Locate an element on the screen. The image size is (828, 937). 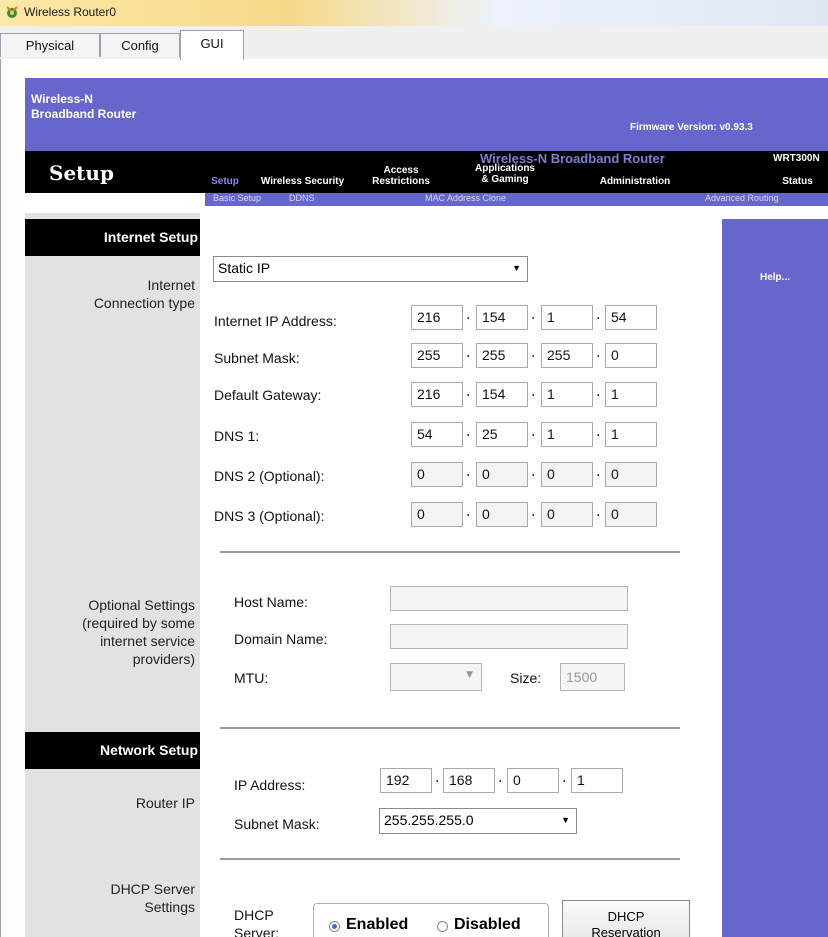
brand-name: Wireless-N Broadband Router is located at coordinates (83, 107).